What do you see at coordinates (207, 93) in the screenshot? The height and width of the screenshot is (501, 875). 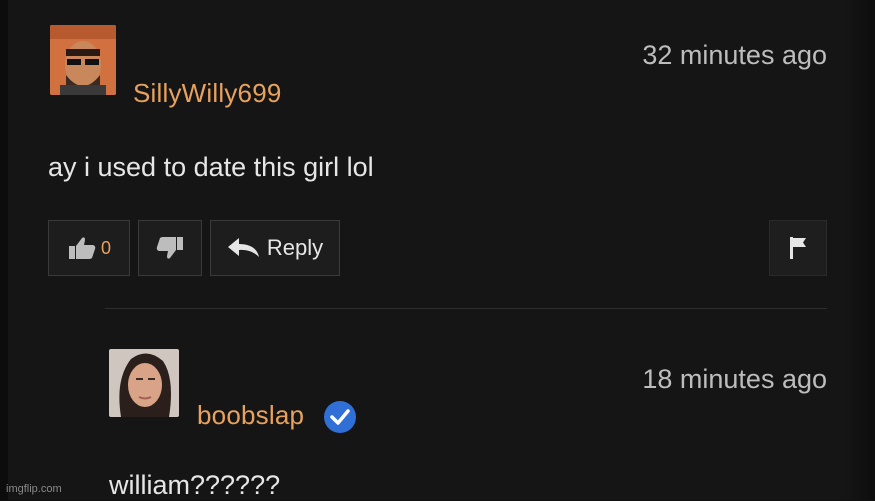 I see `username: SillyWilly699` at bounding box center [207, 93].